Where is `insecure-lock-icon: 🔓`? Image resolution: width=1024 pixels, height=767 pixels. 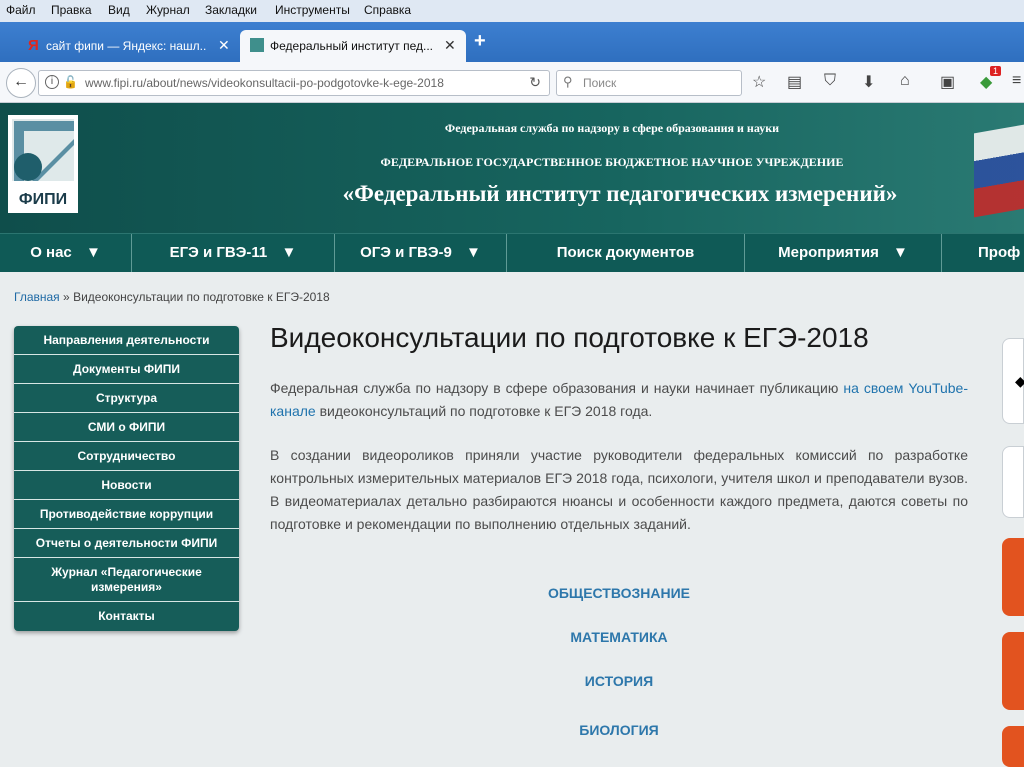
insecure-lock-icon: 🔓 is located at coordinates (70, 82).